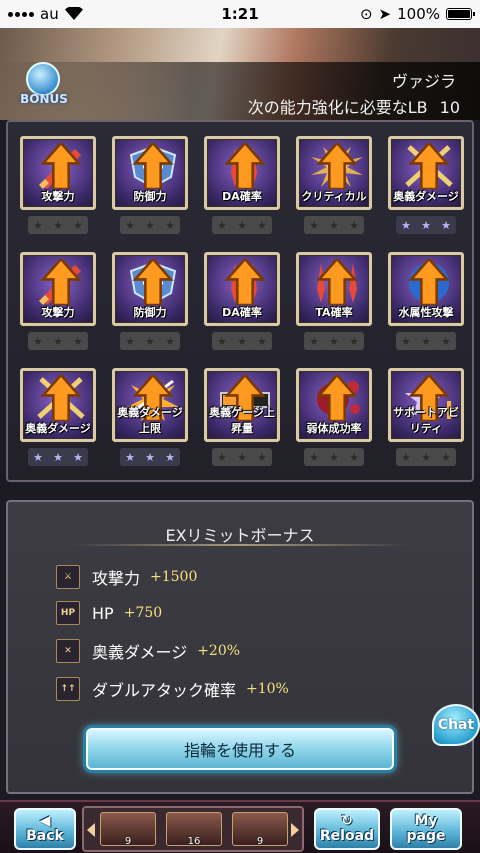 The width and height of the screenshot is (480, 853). Describe the element at coordinates (219, 651) in the screenshot. I see `ex-row-value: +20%` at that location.